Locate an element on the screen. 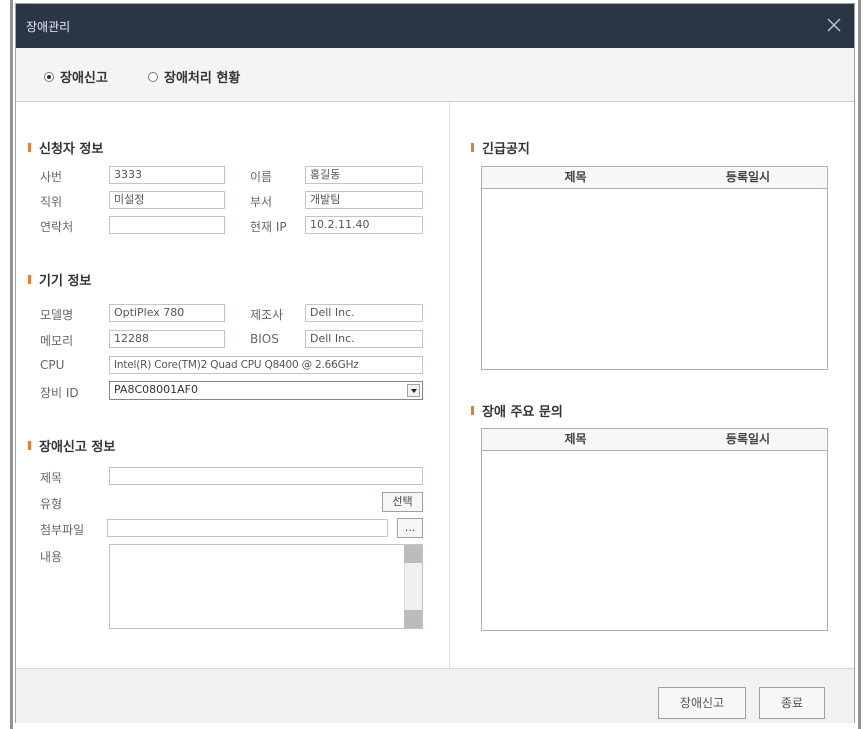 The width and height of the screenshot is (868, 729). emp-no-field: 3333 is located at coordinates (167, 175).